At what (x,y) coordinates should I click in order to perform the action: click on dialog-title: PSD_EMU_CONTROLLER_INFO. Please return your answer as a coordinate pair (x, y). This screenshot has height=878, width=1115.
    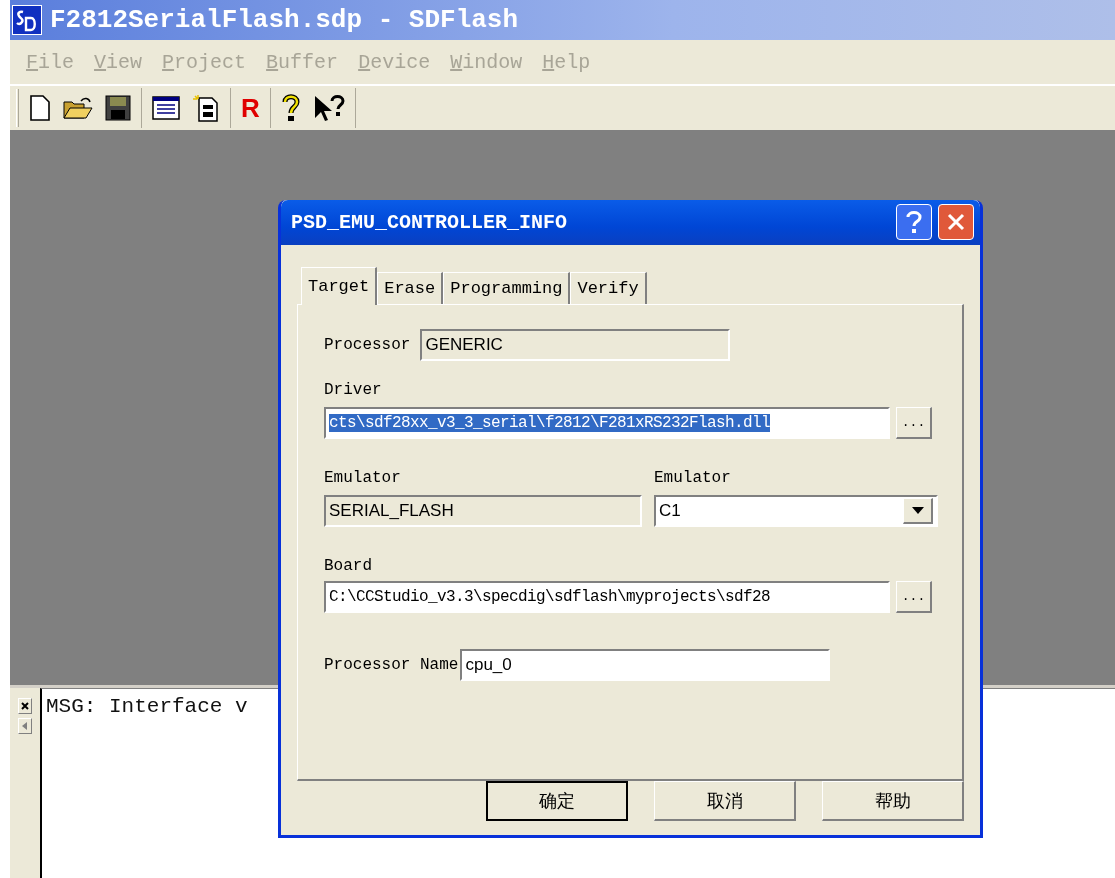
    Looking at the image, I should click on (430, 222).